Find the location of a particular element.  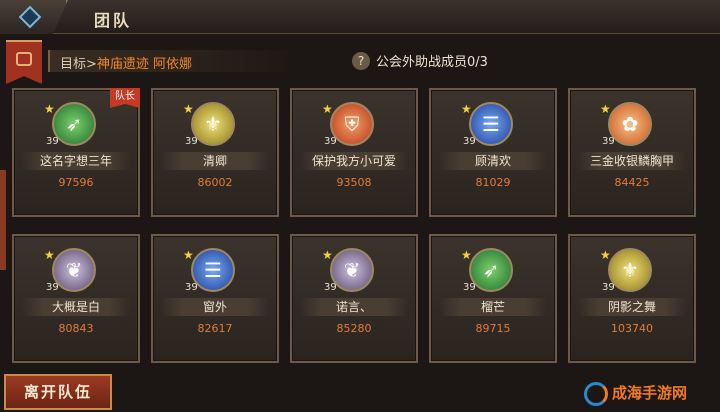

page-title: 团队 is located at coordinates (113, 20).